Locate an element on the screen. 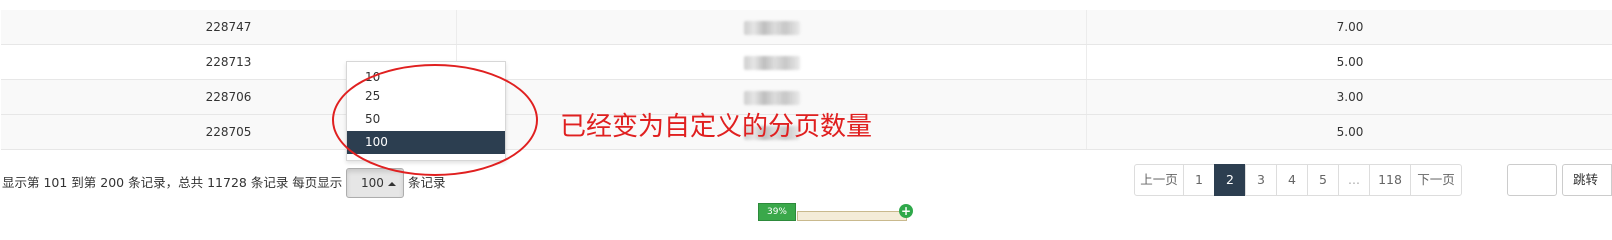  page-button: 1 is located at coordinates (1199, 180).